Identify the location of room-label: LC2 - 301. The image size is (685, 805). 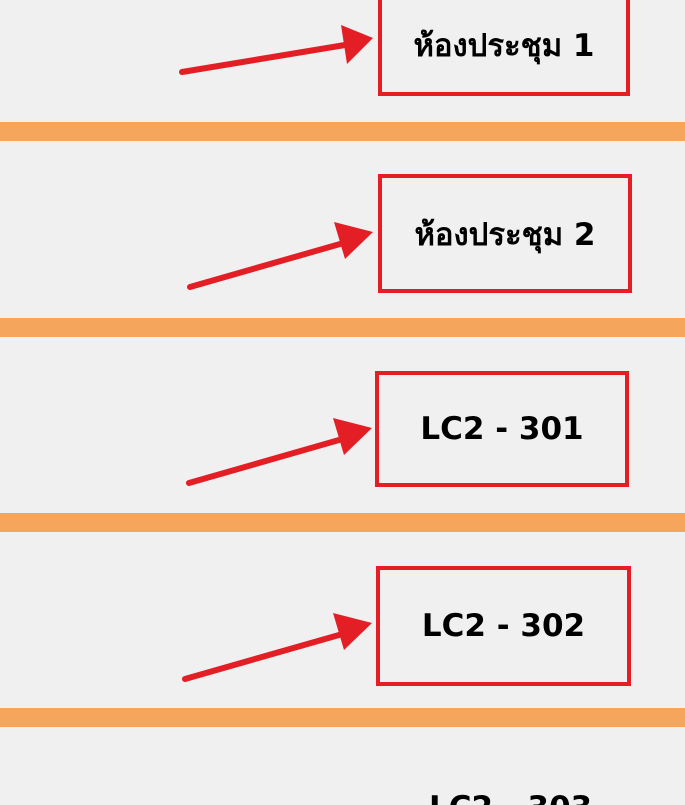
(502, 429).